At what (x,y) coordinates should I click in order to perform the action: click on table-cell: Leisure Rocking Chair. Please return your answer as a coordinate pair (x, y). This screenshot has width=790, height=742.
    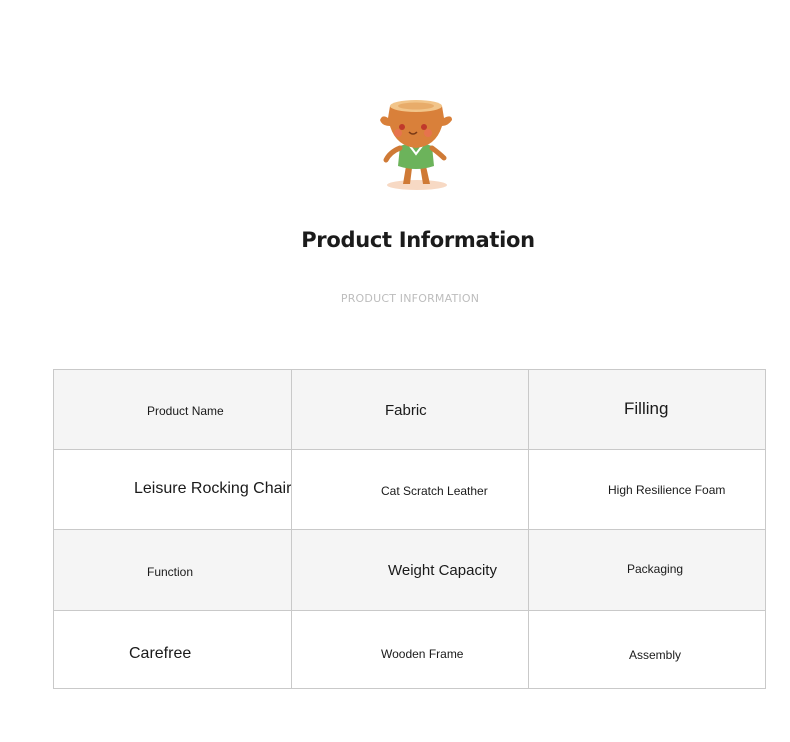
    Looking at the image, I should click on (213, 488).